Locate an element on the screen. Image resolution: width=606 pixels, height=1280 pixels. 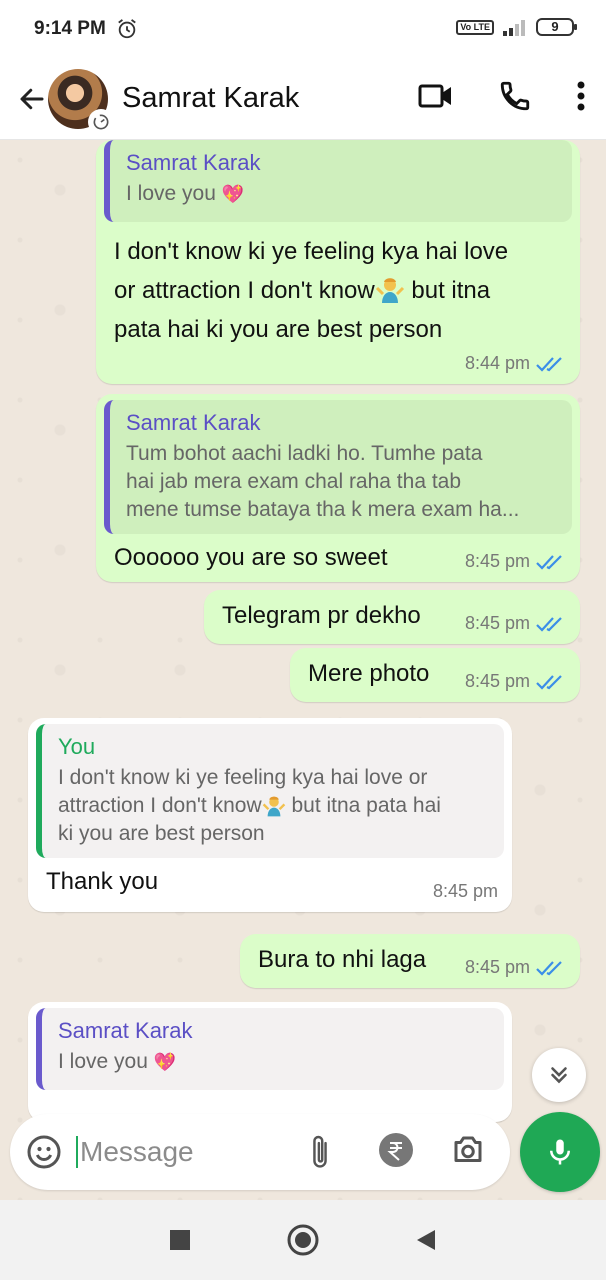
double-chevron-down-icon is located at coordinates (559, 1075).